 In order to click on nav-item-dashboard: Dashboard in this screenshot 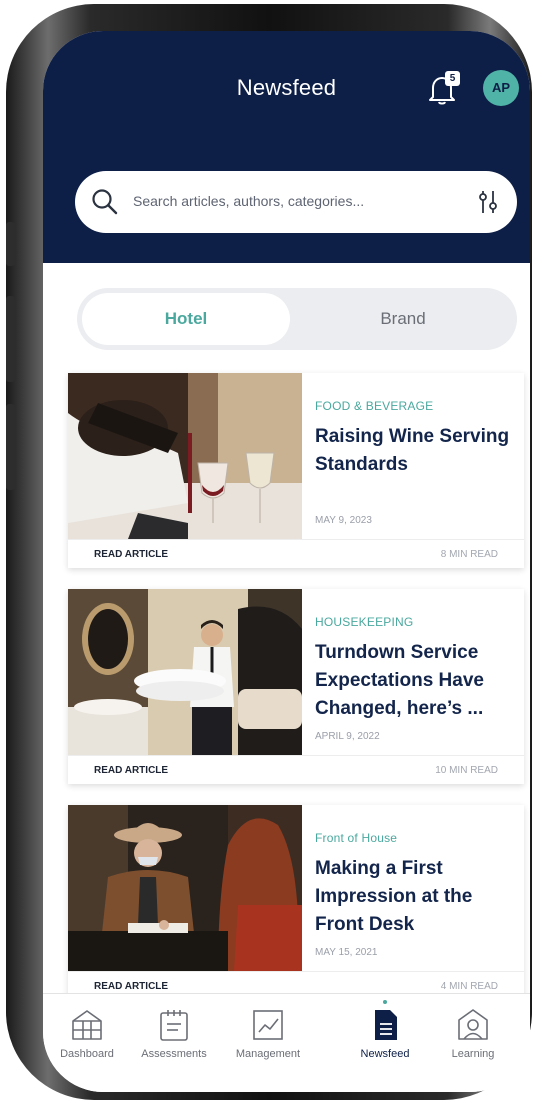, I will do `click(87, 1034)`.